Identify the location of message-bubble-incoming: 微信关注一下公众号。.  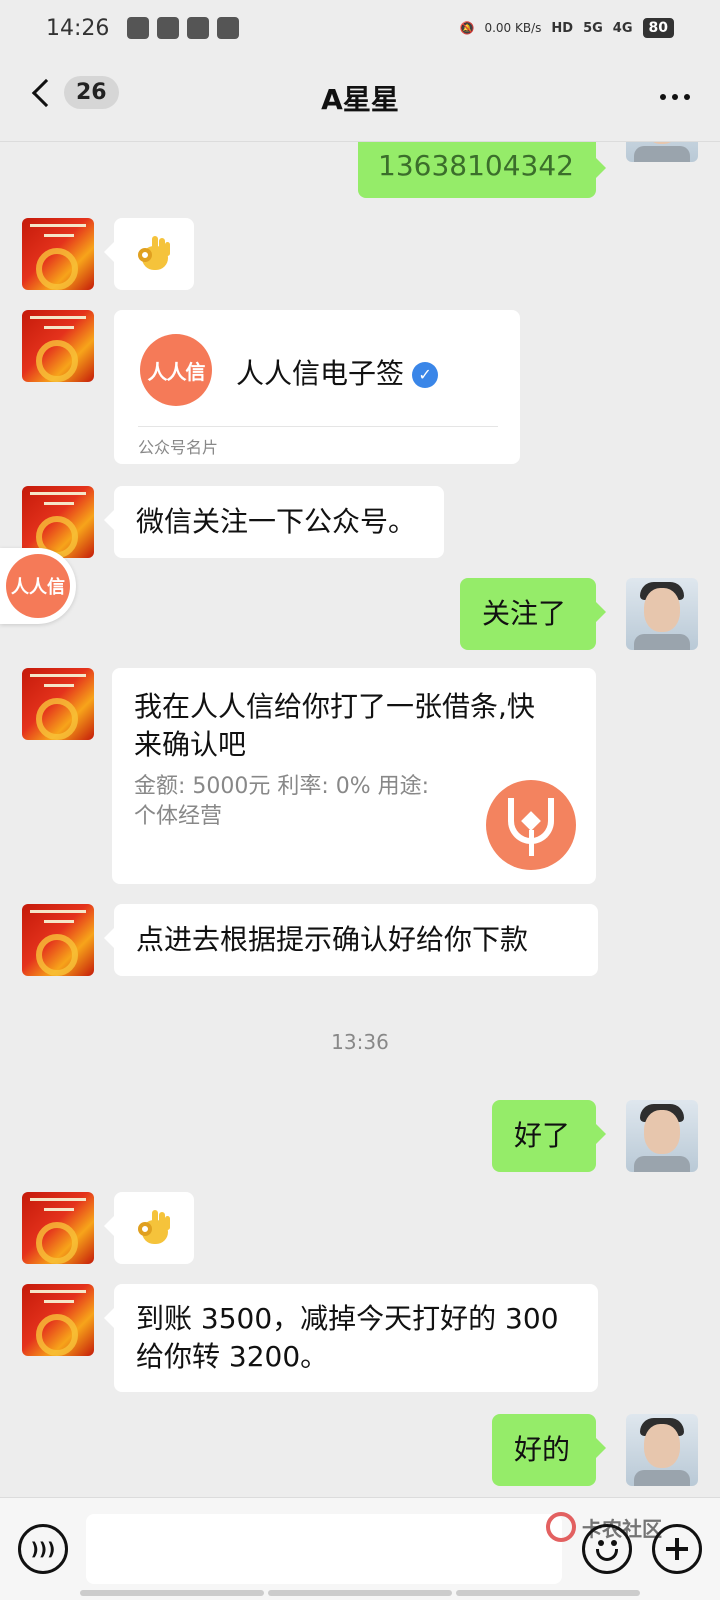
(274, 522).